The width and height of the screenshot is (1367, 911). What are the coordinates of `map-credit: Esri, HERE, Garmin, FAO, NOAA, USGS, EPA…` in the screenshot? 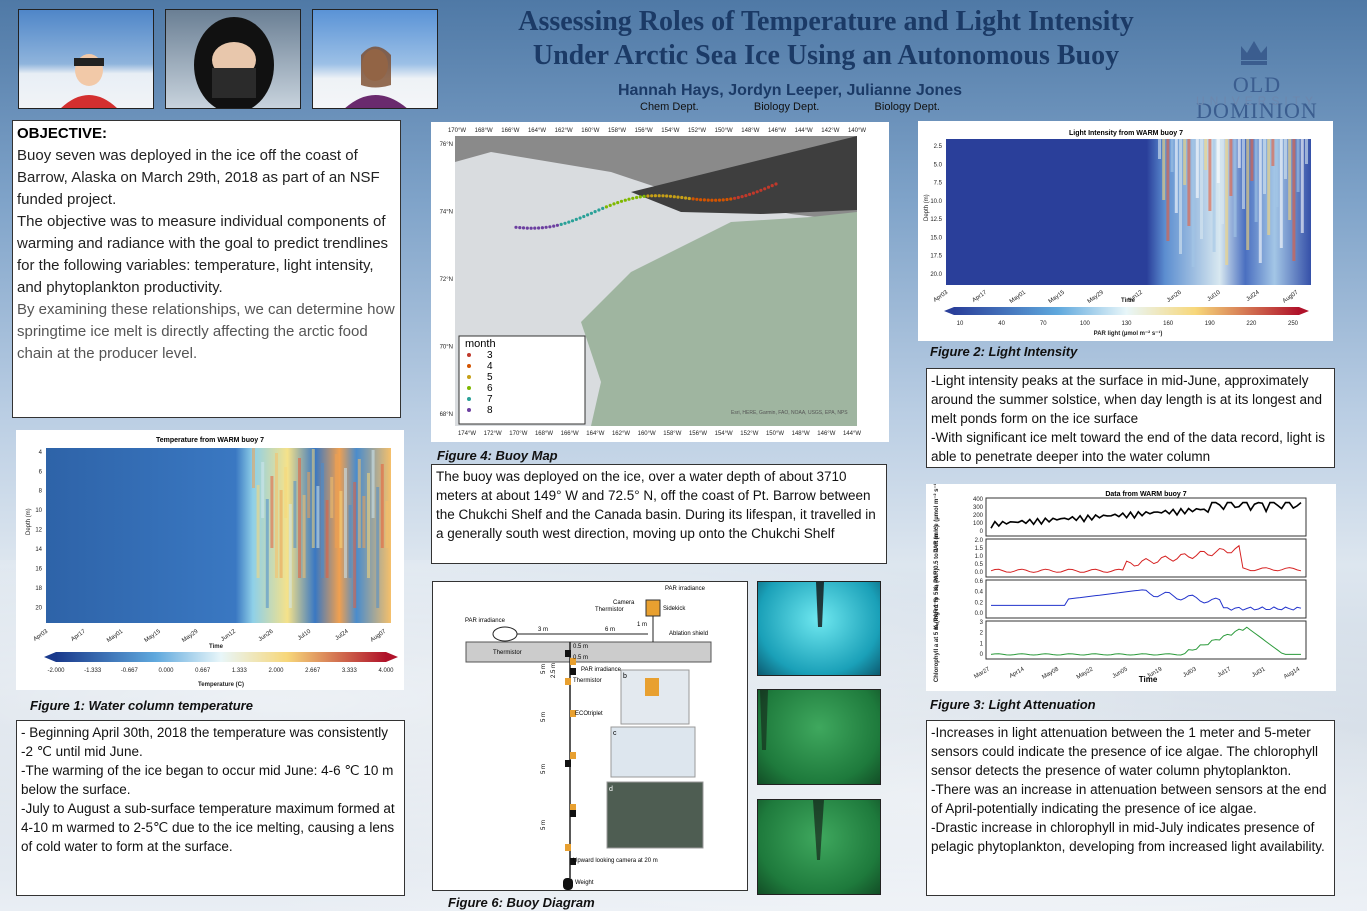 It's located at (789, 413).